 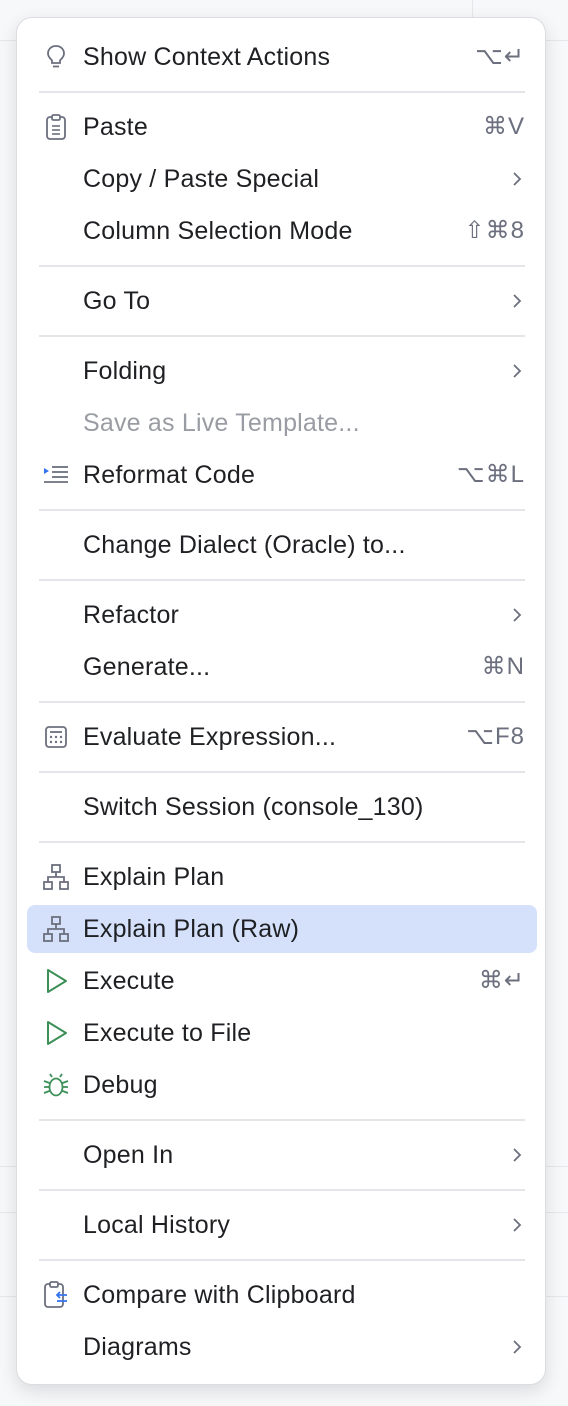 What do you see at coordinates (282, 1033) in the screenshot?
I see `menu-item-execute-to-file: Execute to File` at bounding box center [282, 1033].